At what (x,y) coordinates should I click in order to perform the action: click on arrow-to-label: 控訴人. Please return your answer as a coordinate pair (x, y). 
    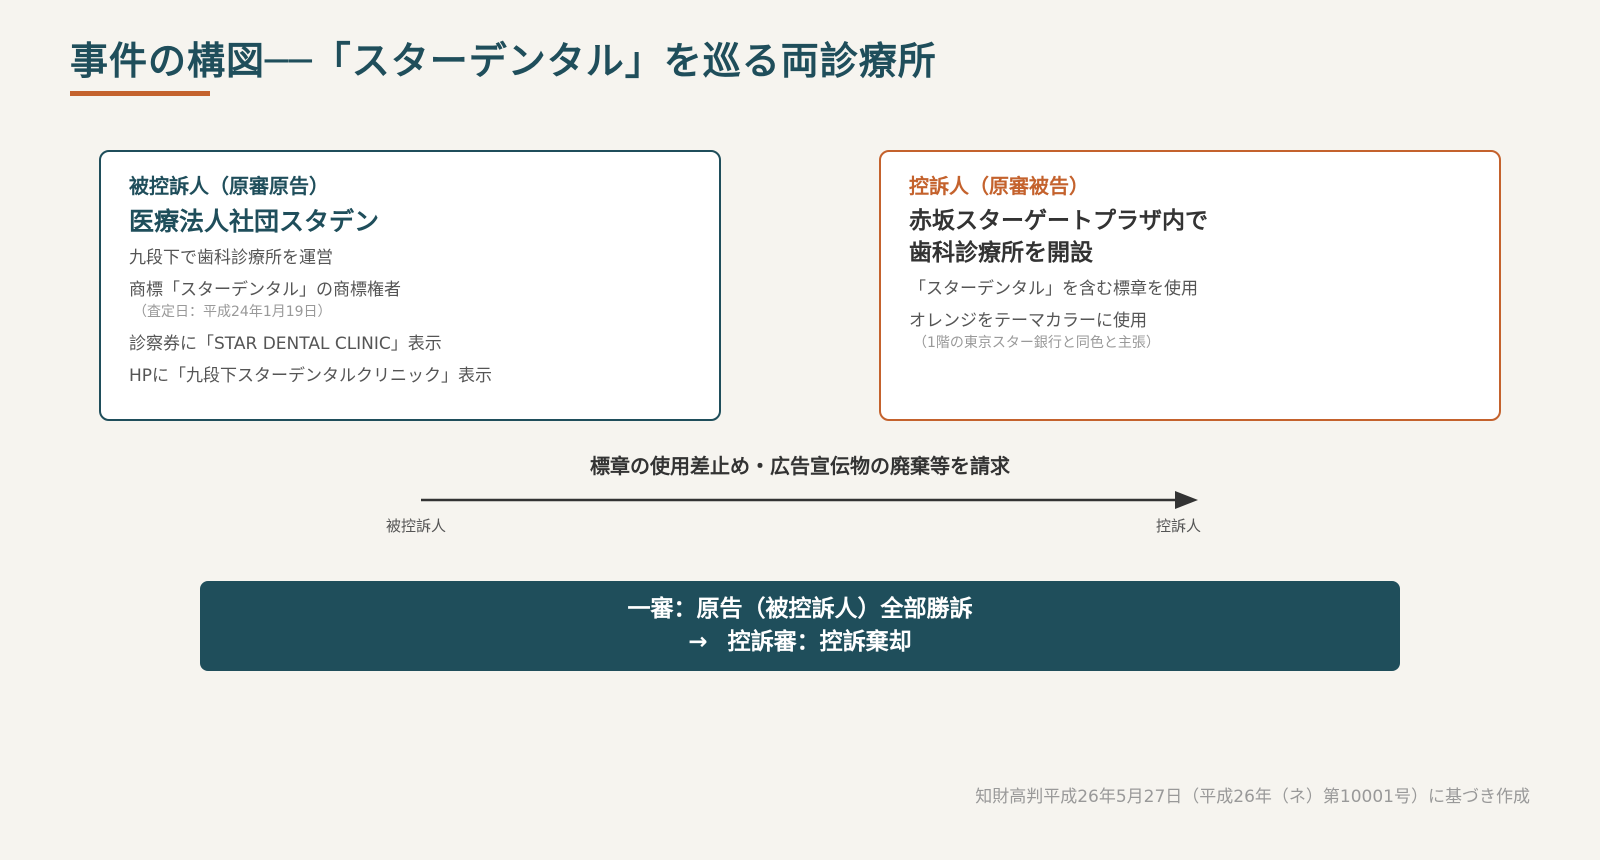
    Looking at the image, I should click on (1179, 526).